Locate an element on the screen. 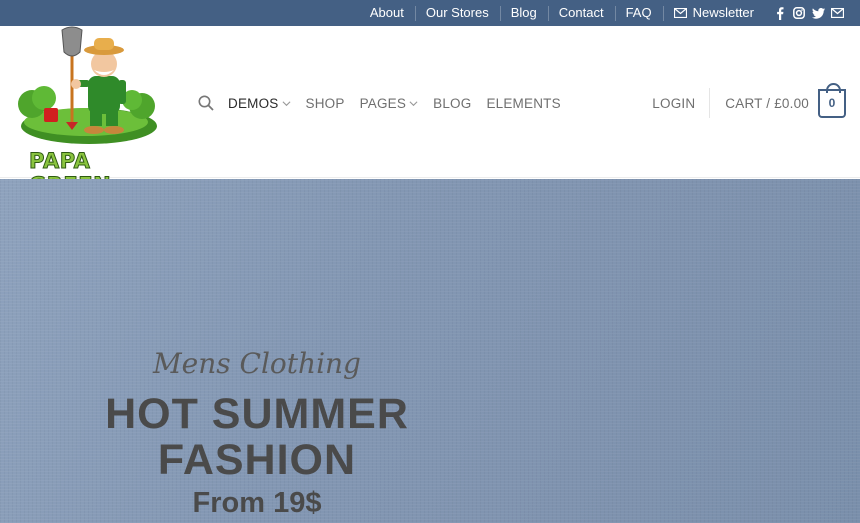 Image resolution: width=860 pixels, height=523 pixels. search-icon is located at coordinates (207, 103).